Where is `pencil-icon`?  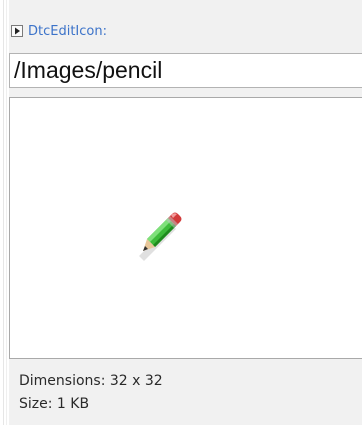 pencil-icon is located at coordinates (160, 236).